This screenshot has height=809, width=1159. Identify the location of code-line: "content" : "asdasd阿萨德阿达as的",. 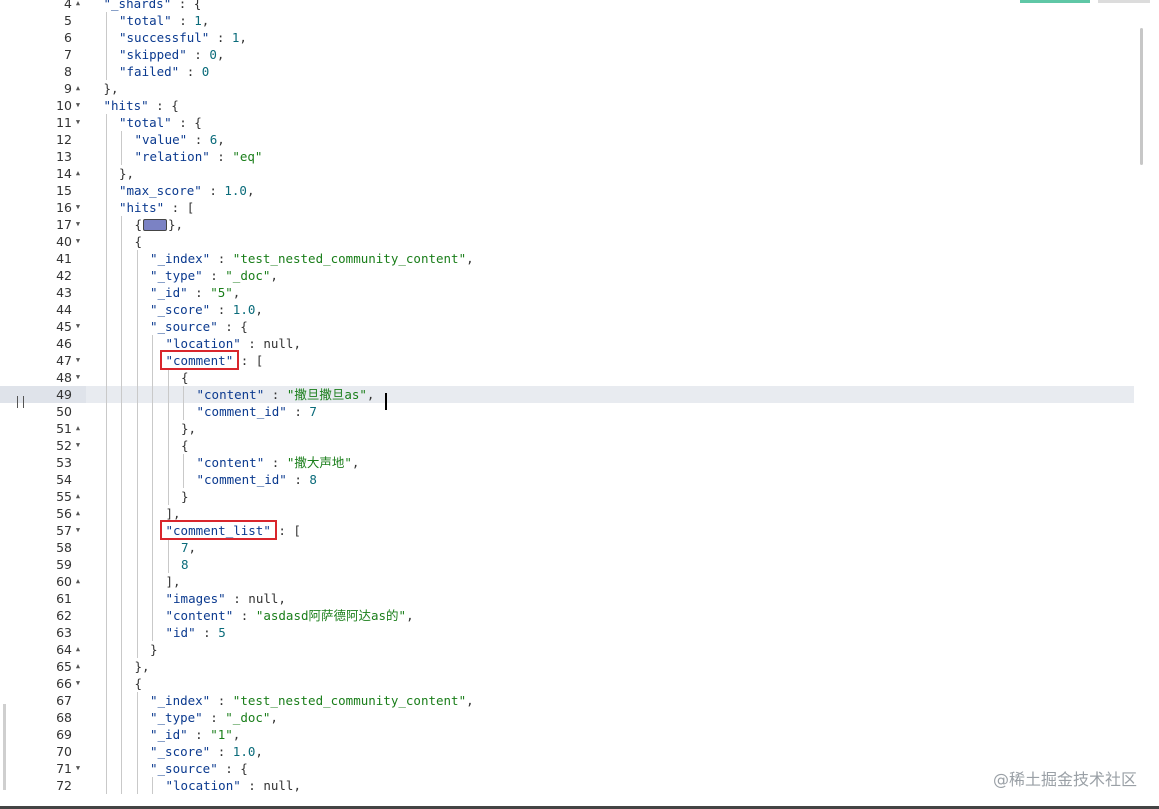
(610, 615).